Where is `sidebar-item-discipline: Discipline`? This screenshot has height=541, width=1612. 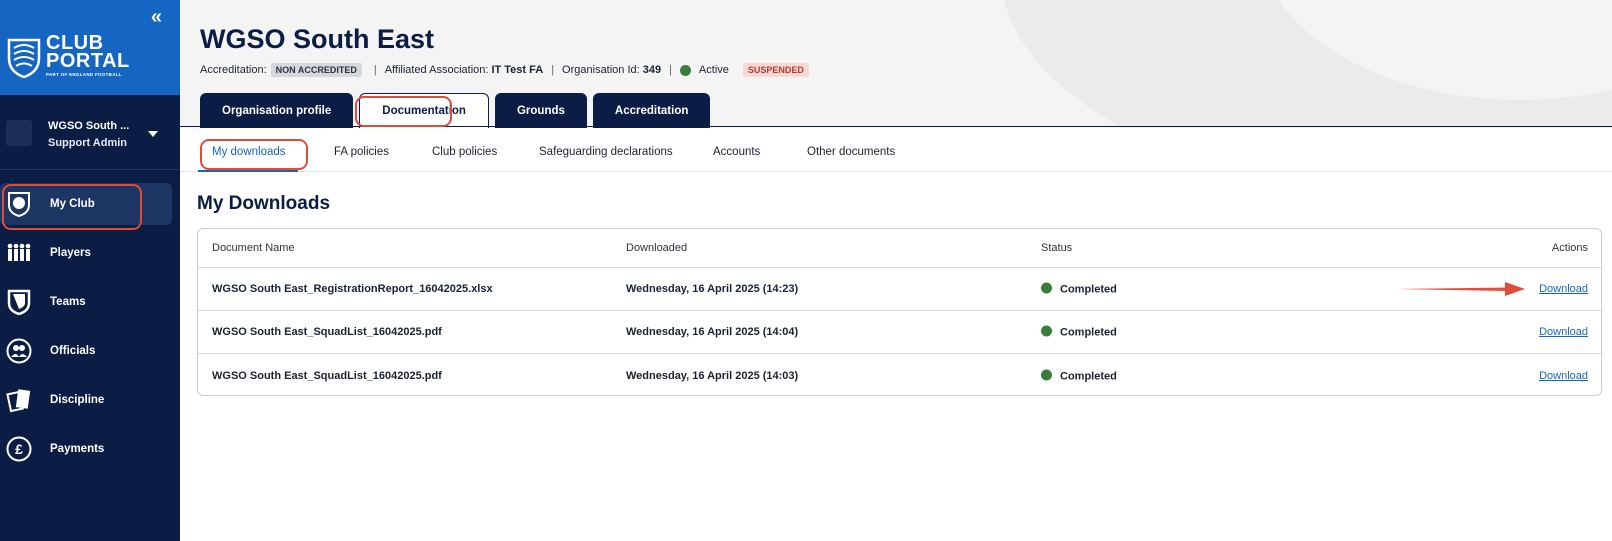
sidebar-item-discipline: Discipline is located at coordinates (86, 400).